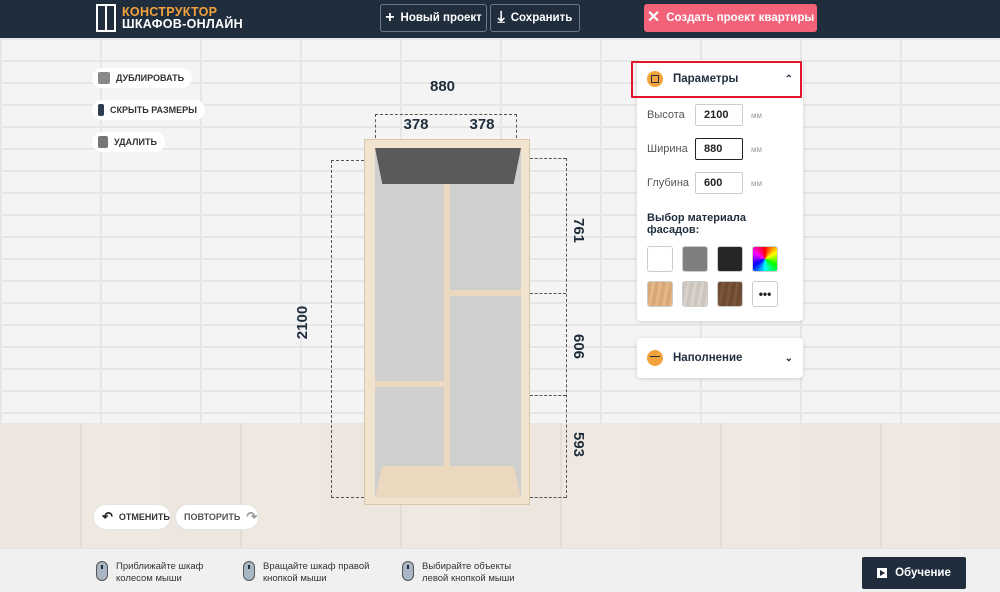  I want to click on material-swatches: •••, so click(720, 283).